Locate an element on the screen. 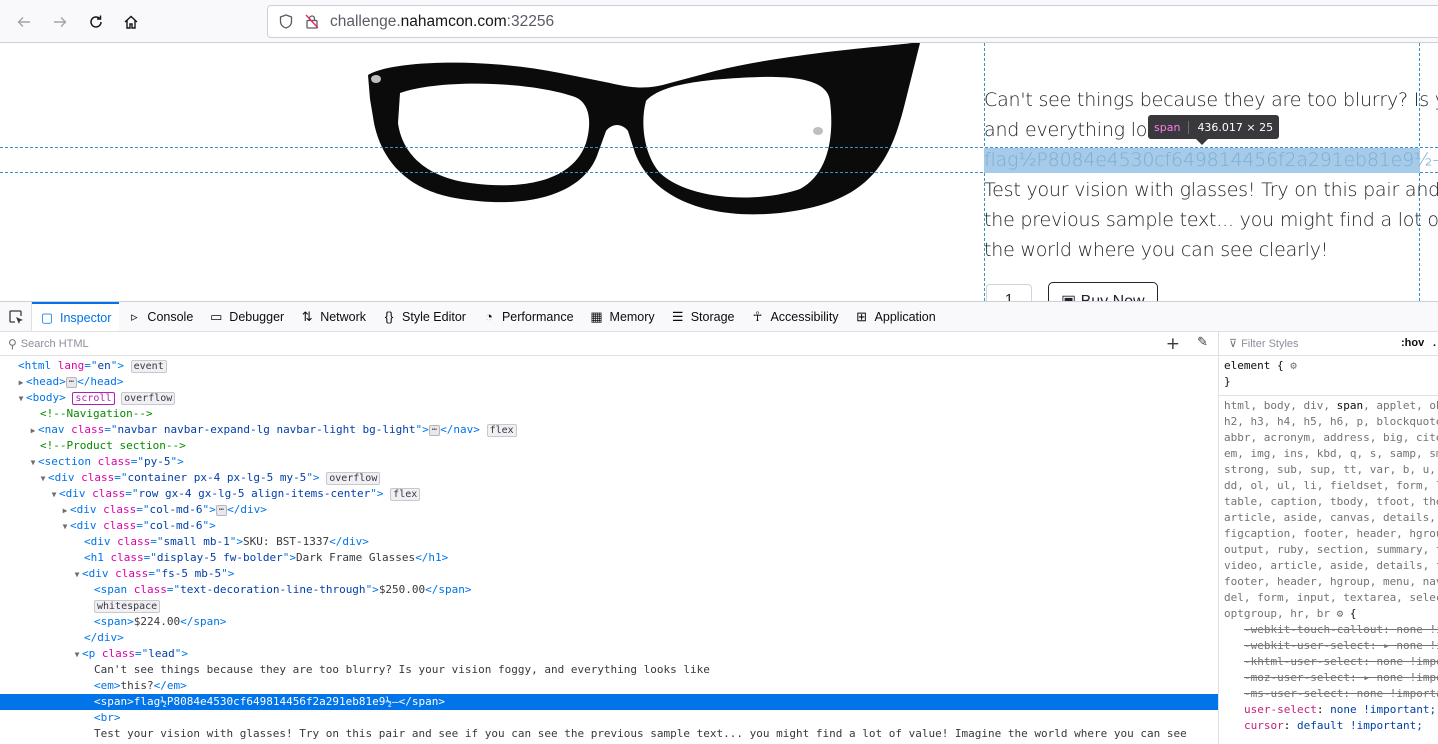 Image resolution: width=1438 pixels, height=744 pixels. glasses-product-image is located at coordinates (644, 129).